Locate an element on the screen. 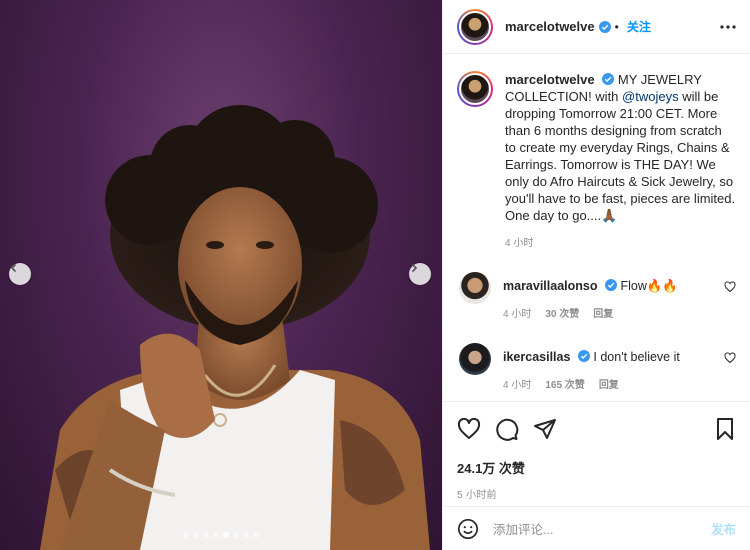  chevron-right-icon is located at coordinates (414, 268).